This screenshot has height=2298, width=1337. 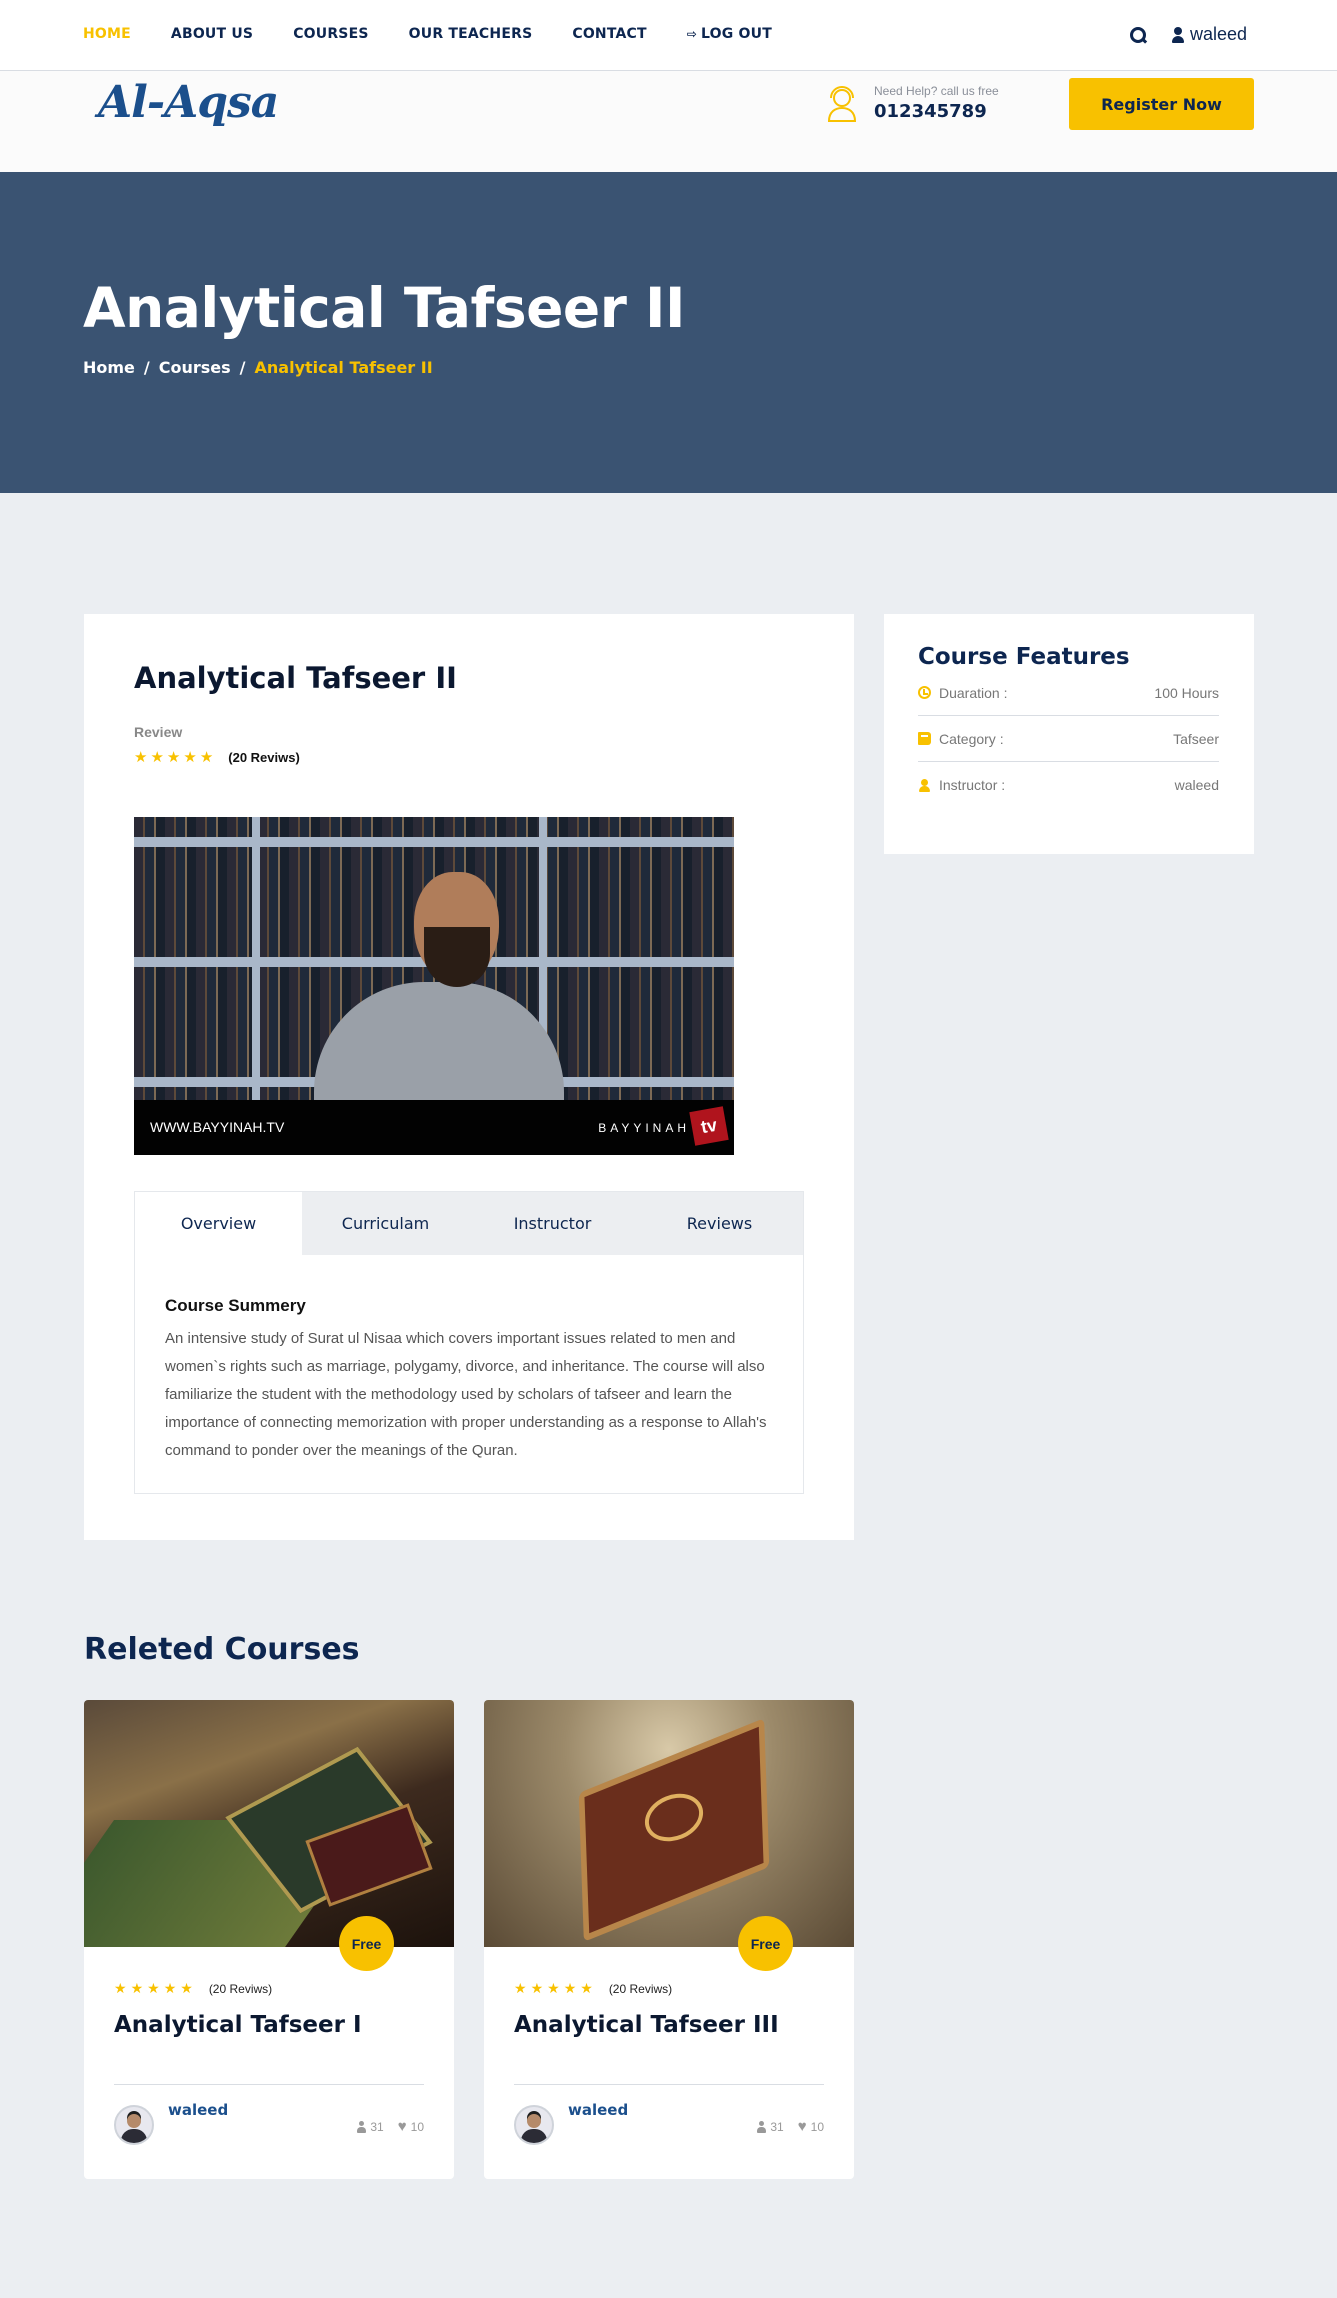 What do you see at coordinates (1138, 35) in the screenshot?
I see `search-icon` at bounding box center [1138, 35].